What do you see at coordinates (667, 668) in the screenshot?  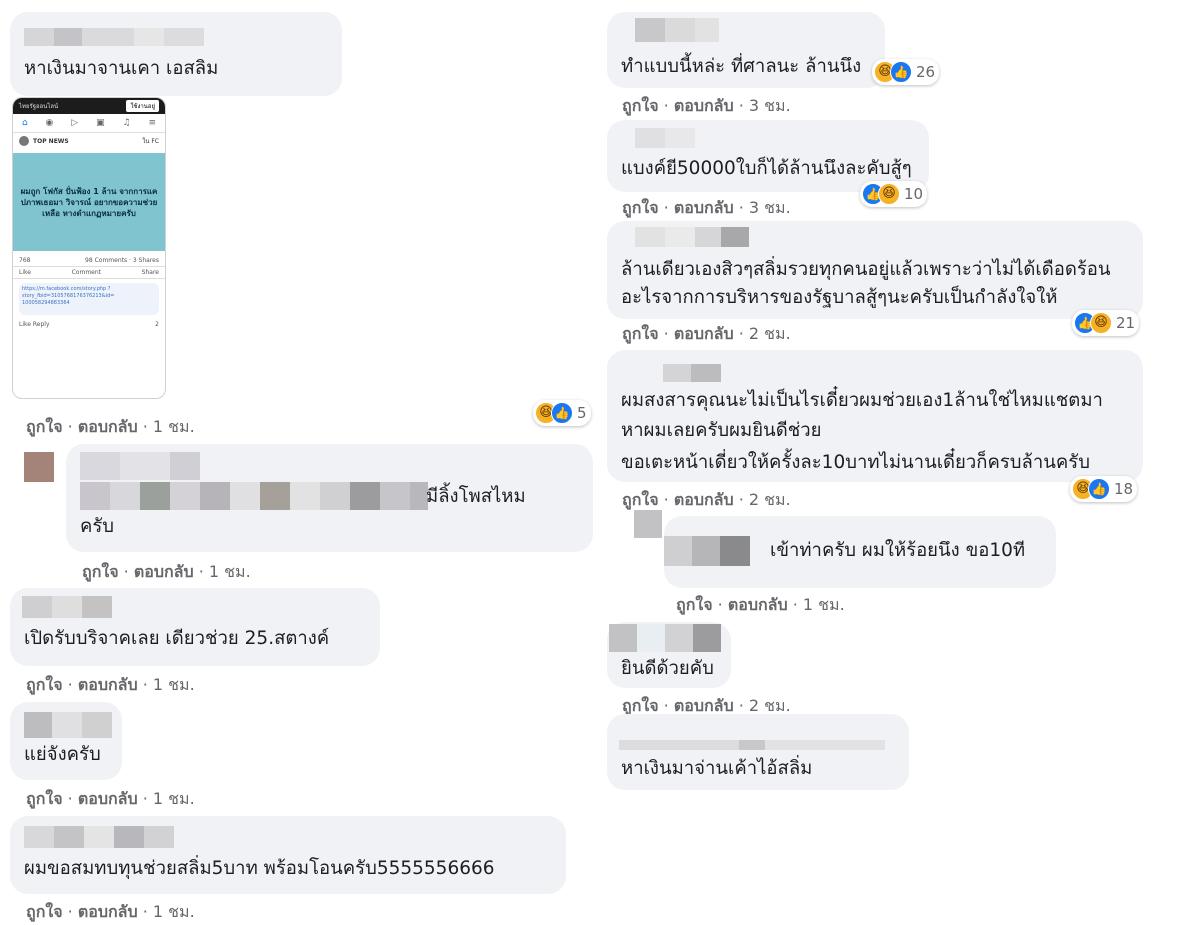 I see `comment-text: ยินดีด้วยคับ` at bounding box center [667, 668].